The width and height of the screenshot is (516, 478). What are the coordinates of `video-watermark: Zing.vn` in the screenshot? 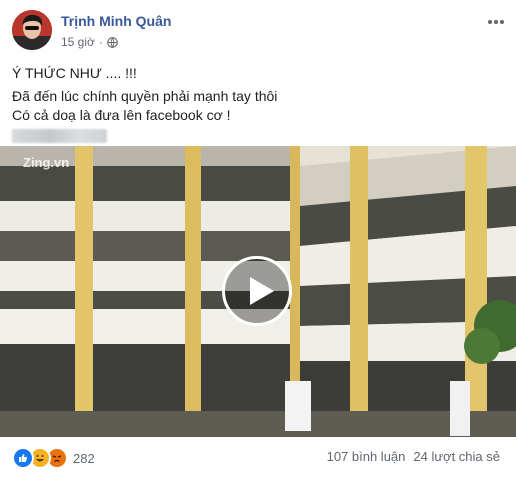 It's located at (46, 162).